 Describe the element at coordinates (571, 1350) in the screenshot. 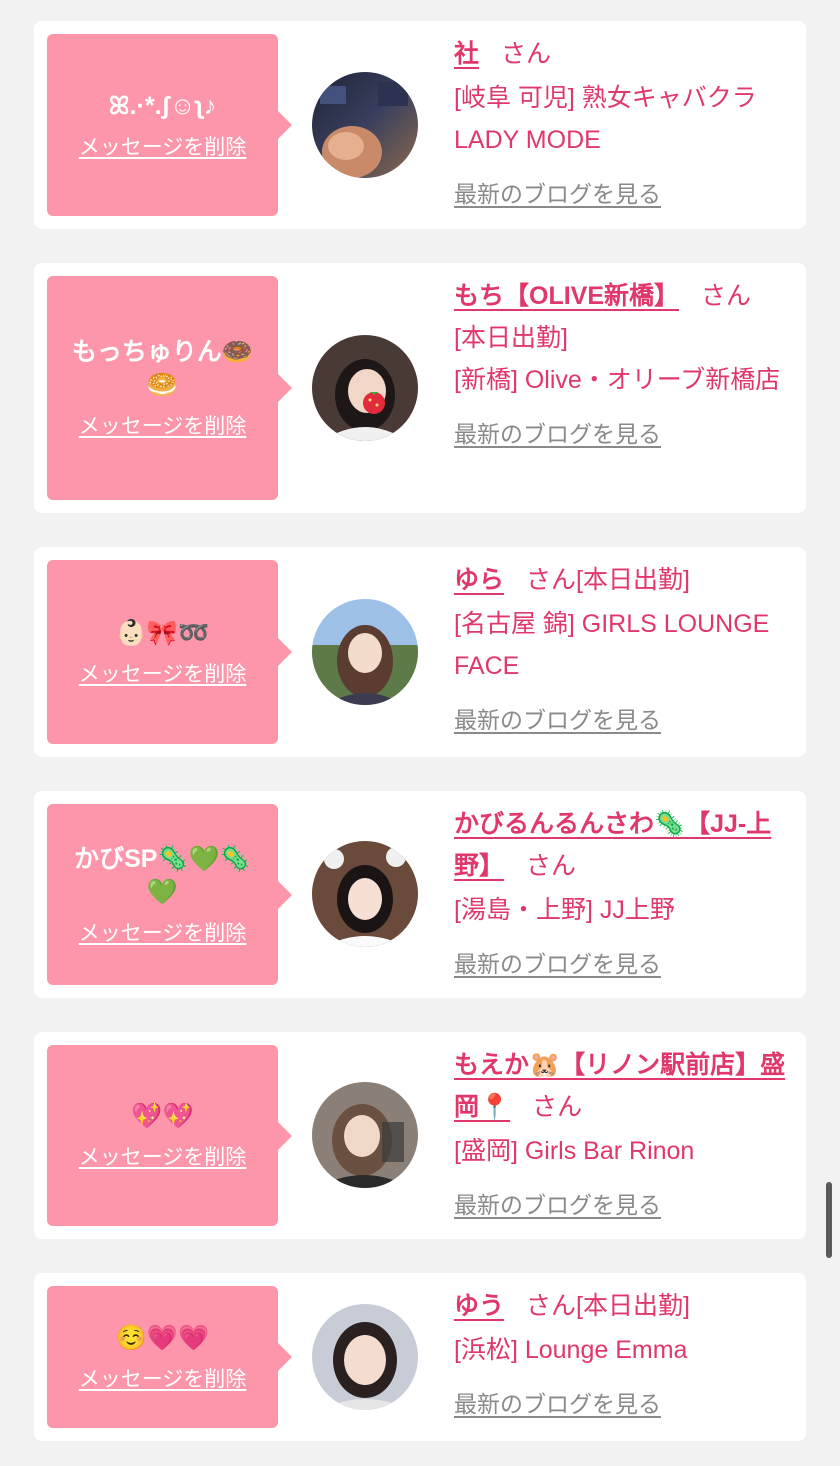

I see `shop-text: [浜松] Lounge Emma` at that location.